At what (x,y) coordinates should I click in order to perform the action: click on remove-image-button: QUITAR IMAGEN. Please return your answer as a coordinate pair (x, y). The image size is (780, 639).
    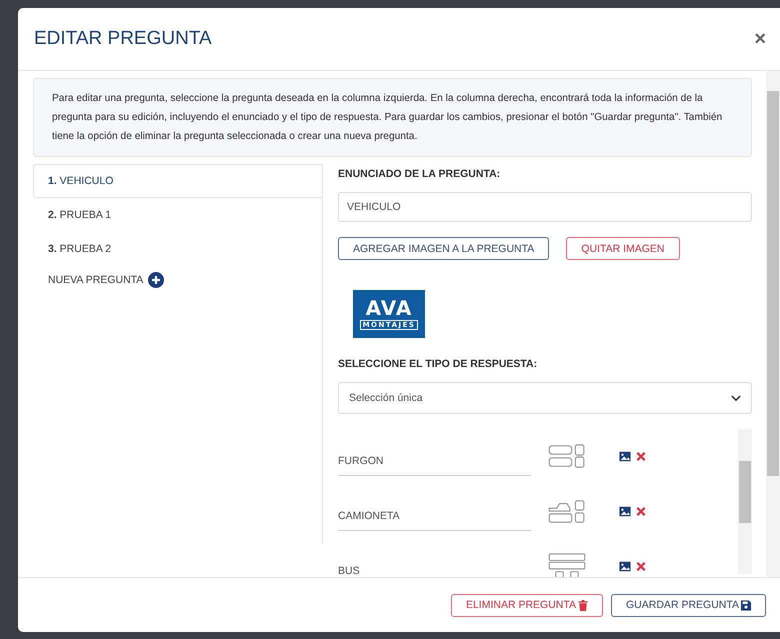
    Looking at the image, I should click on (623, 248).